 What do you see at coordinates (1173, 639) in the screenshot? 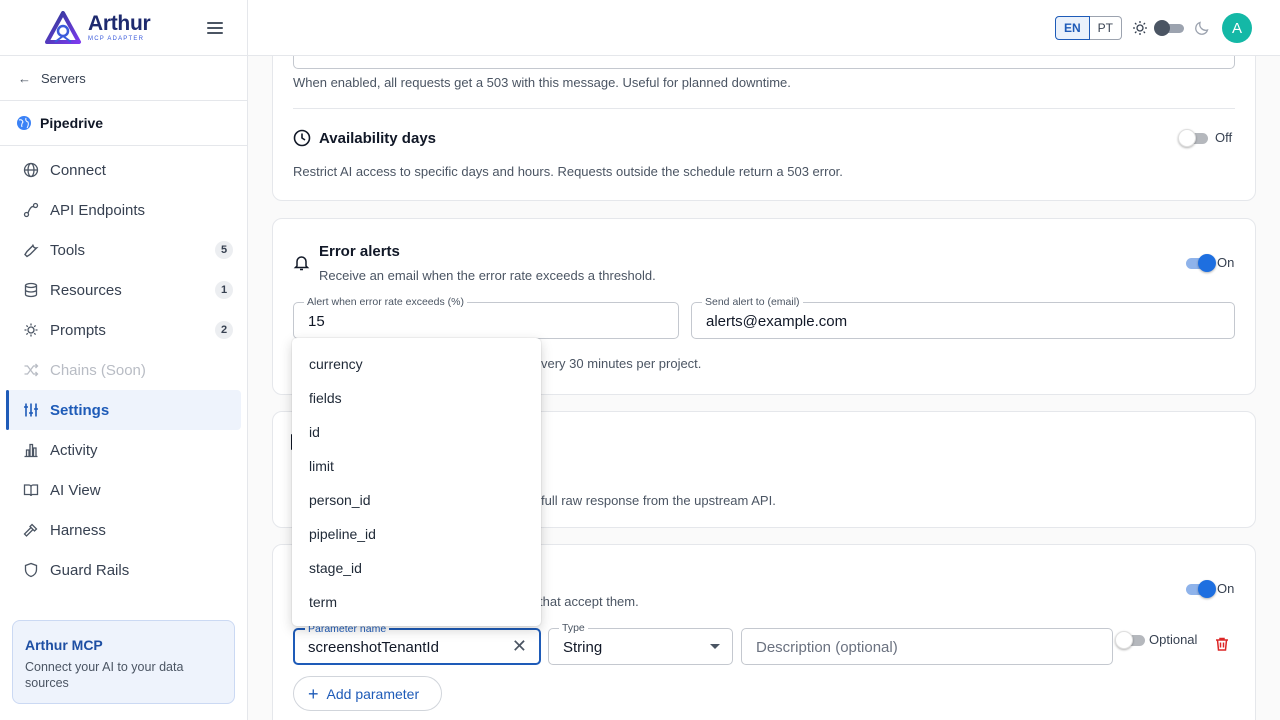
I see `optional-label: Optional` at bounding box center [1173, 639].